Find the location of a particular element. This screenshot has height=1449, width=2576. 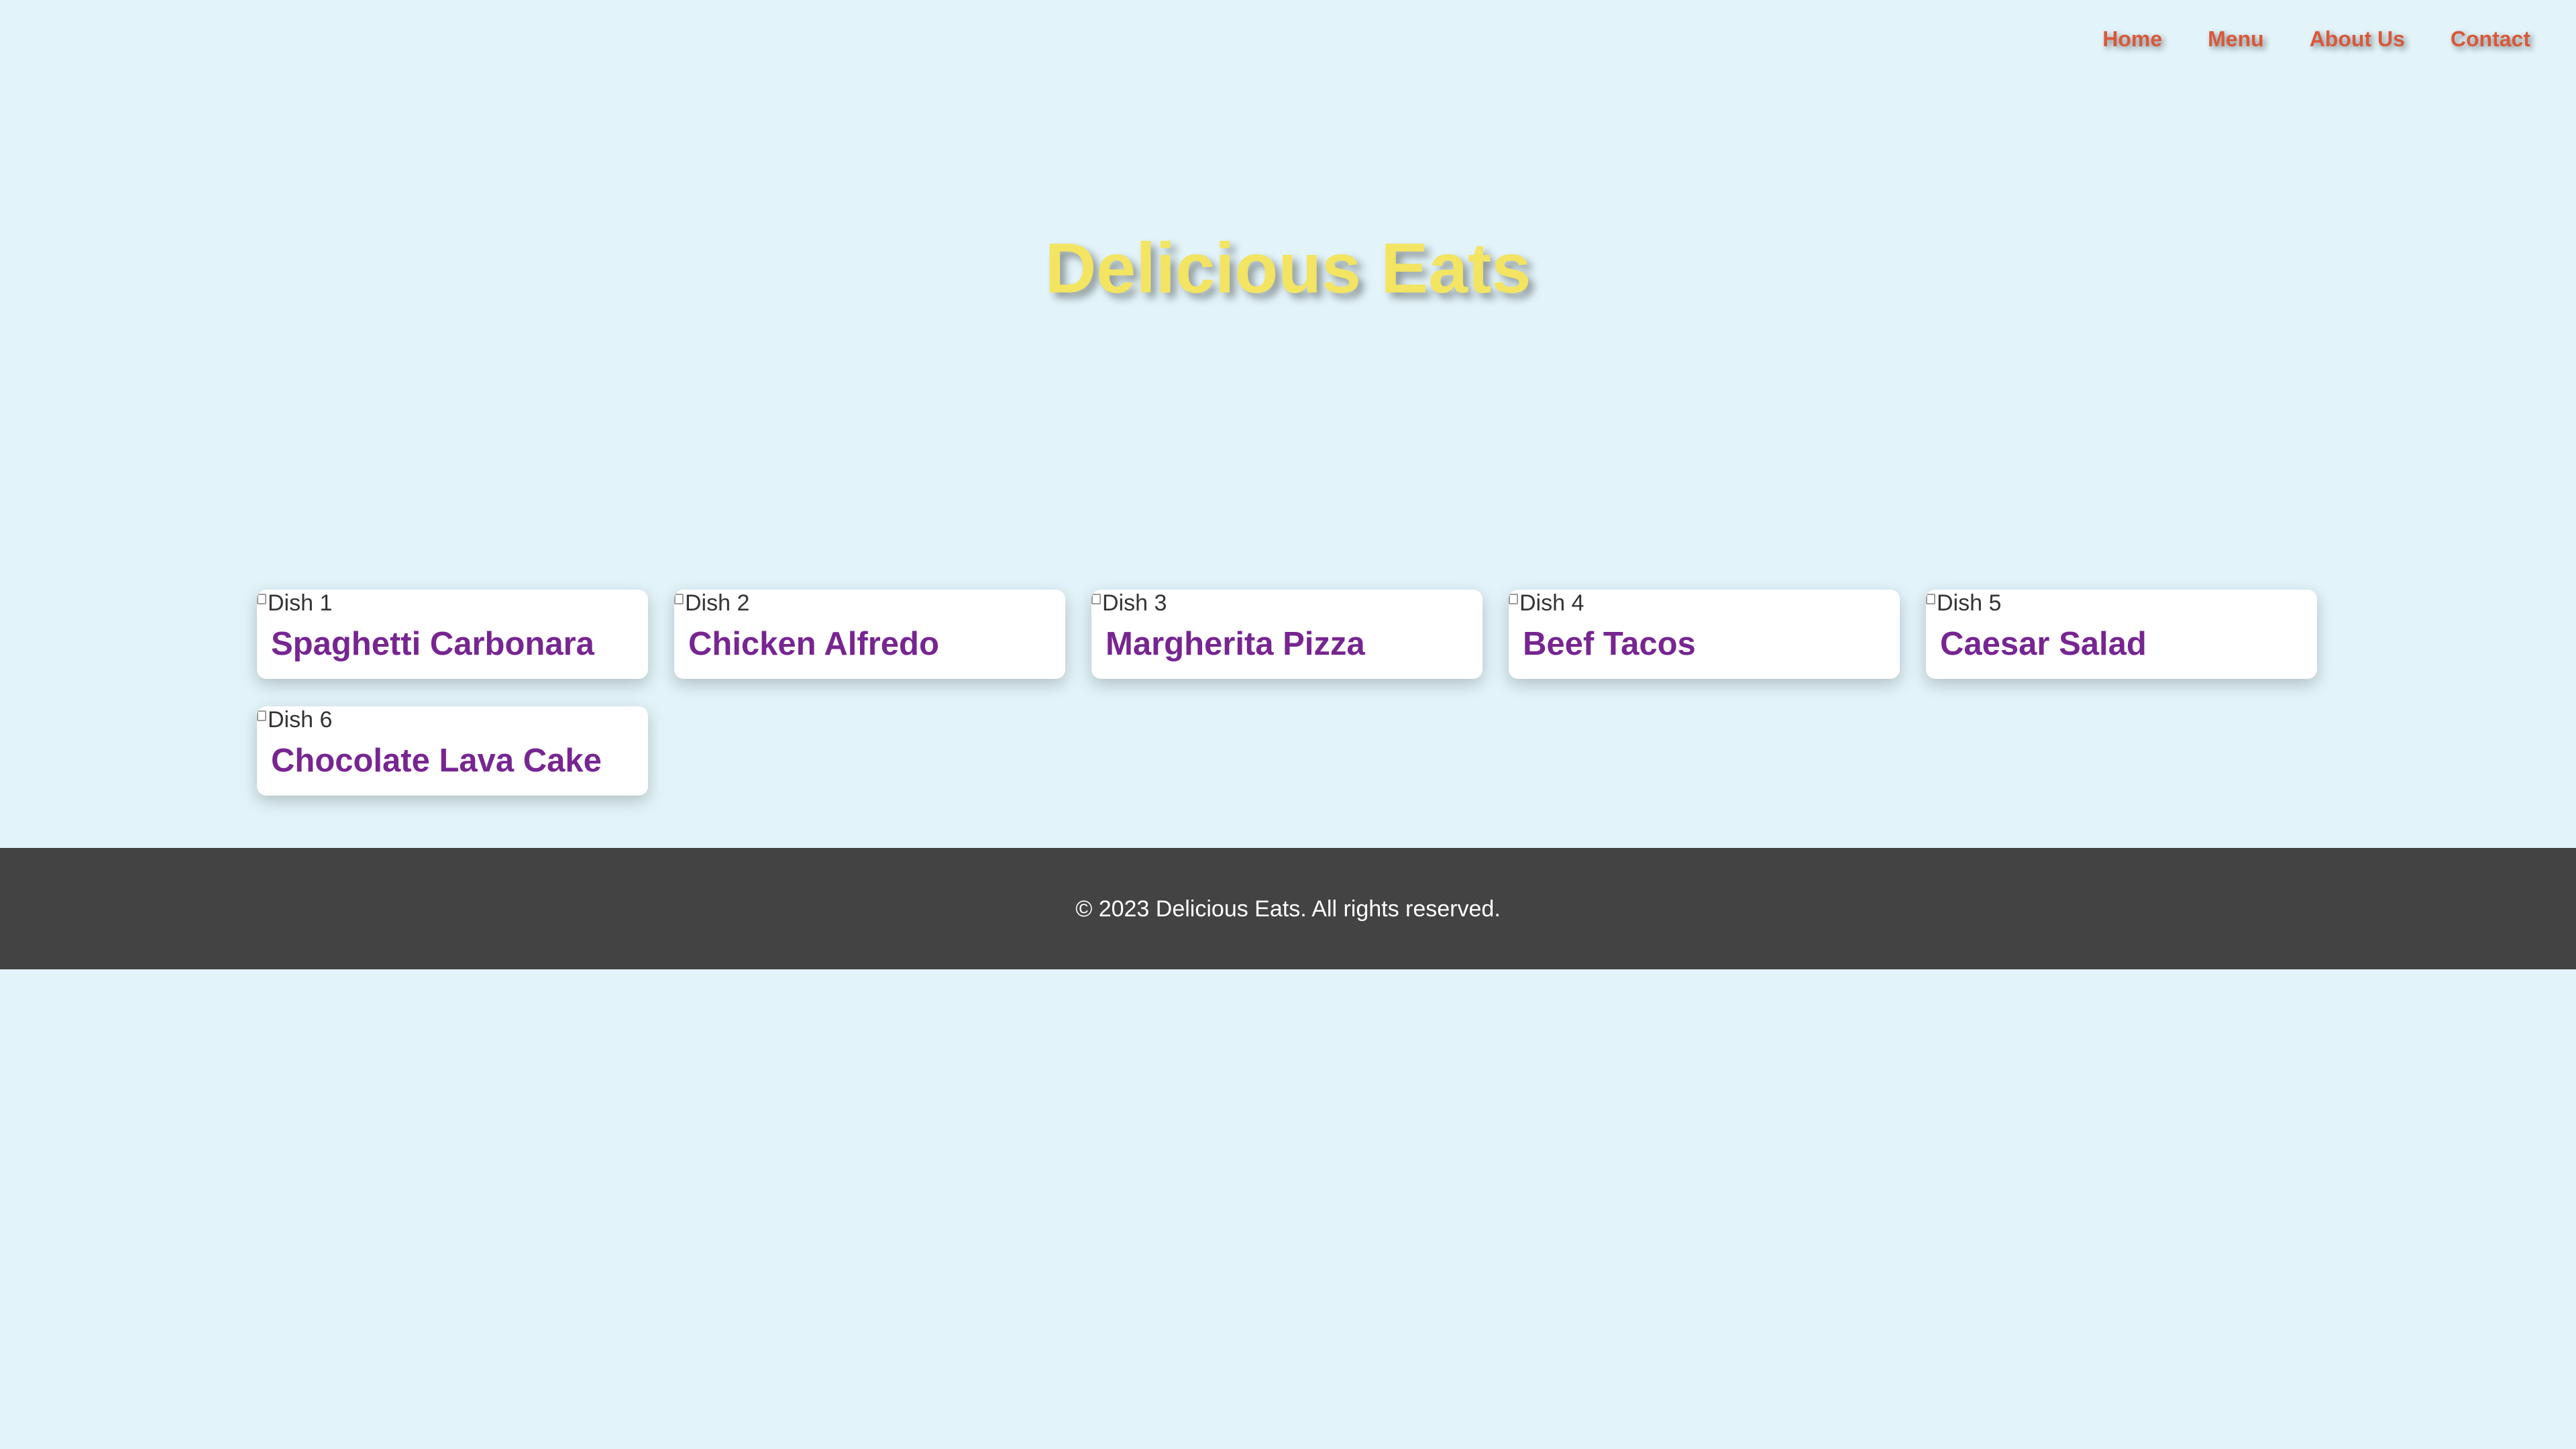

dish-image-alt: Dish 6 is located at coordinates (300, 720).